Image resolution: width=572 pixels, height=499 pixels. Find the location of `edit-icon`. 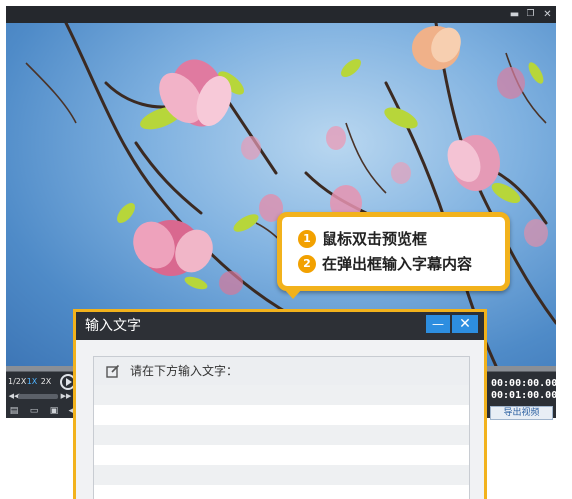

edit-icon is located at coordinates (113, 371).